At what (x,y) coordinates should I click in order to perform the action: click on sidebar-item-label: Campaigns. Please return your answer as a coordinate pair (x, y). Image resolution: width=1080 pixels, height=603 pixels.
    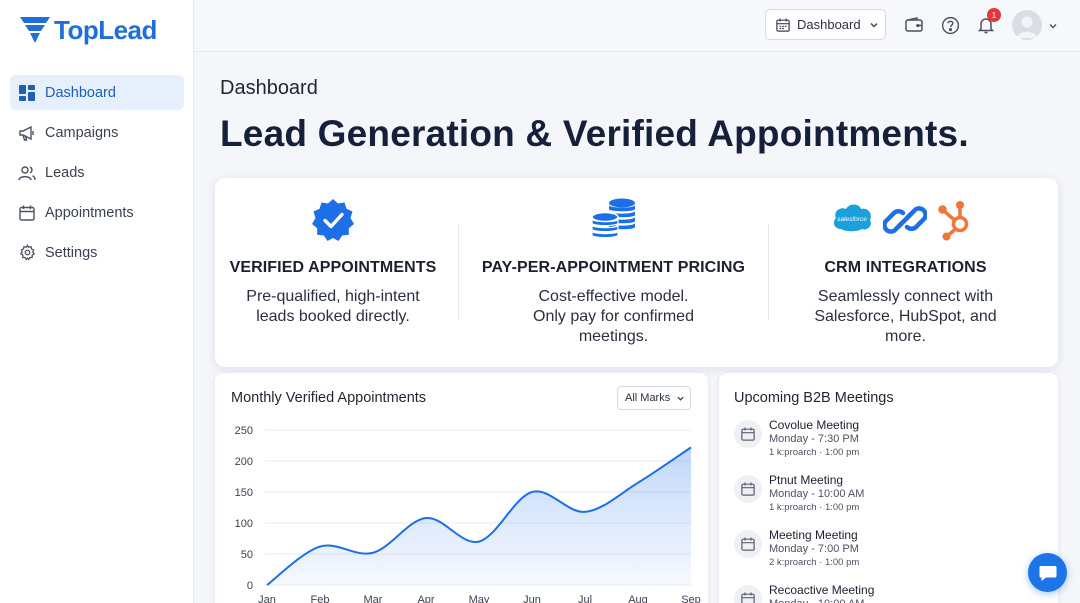
    Looking at the image, I should click on (82, 132).